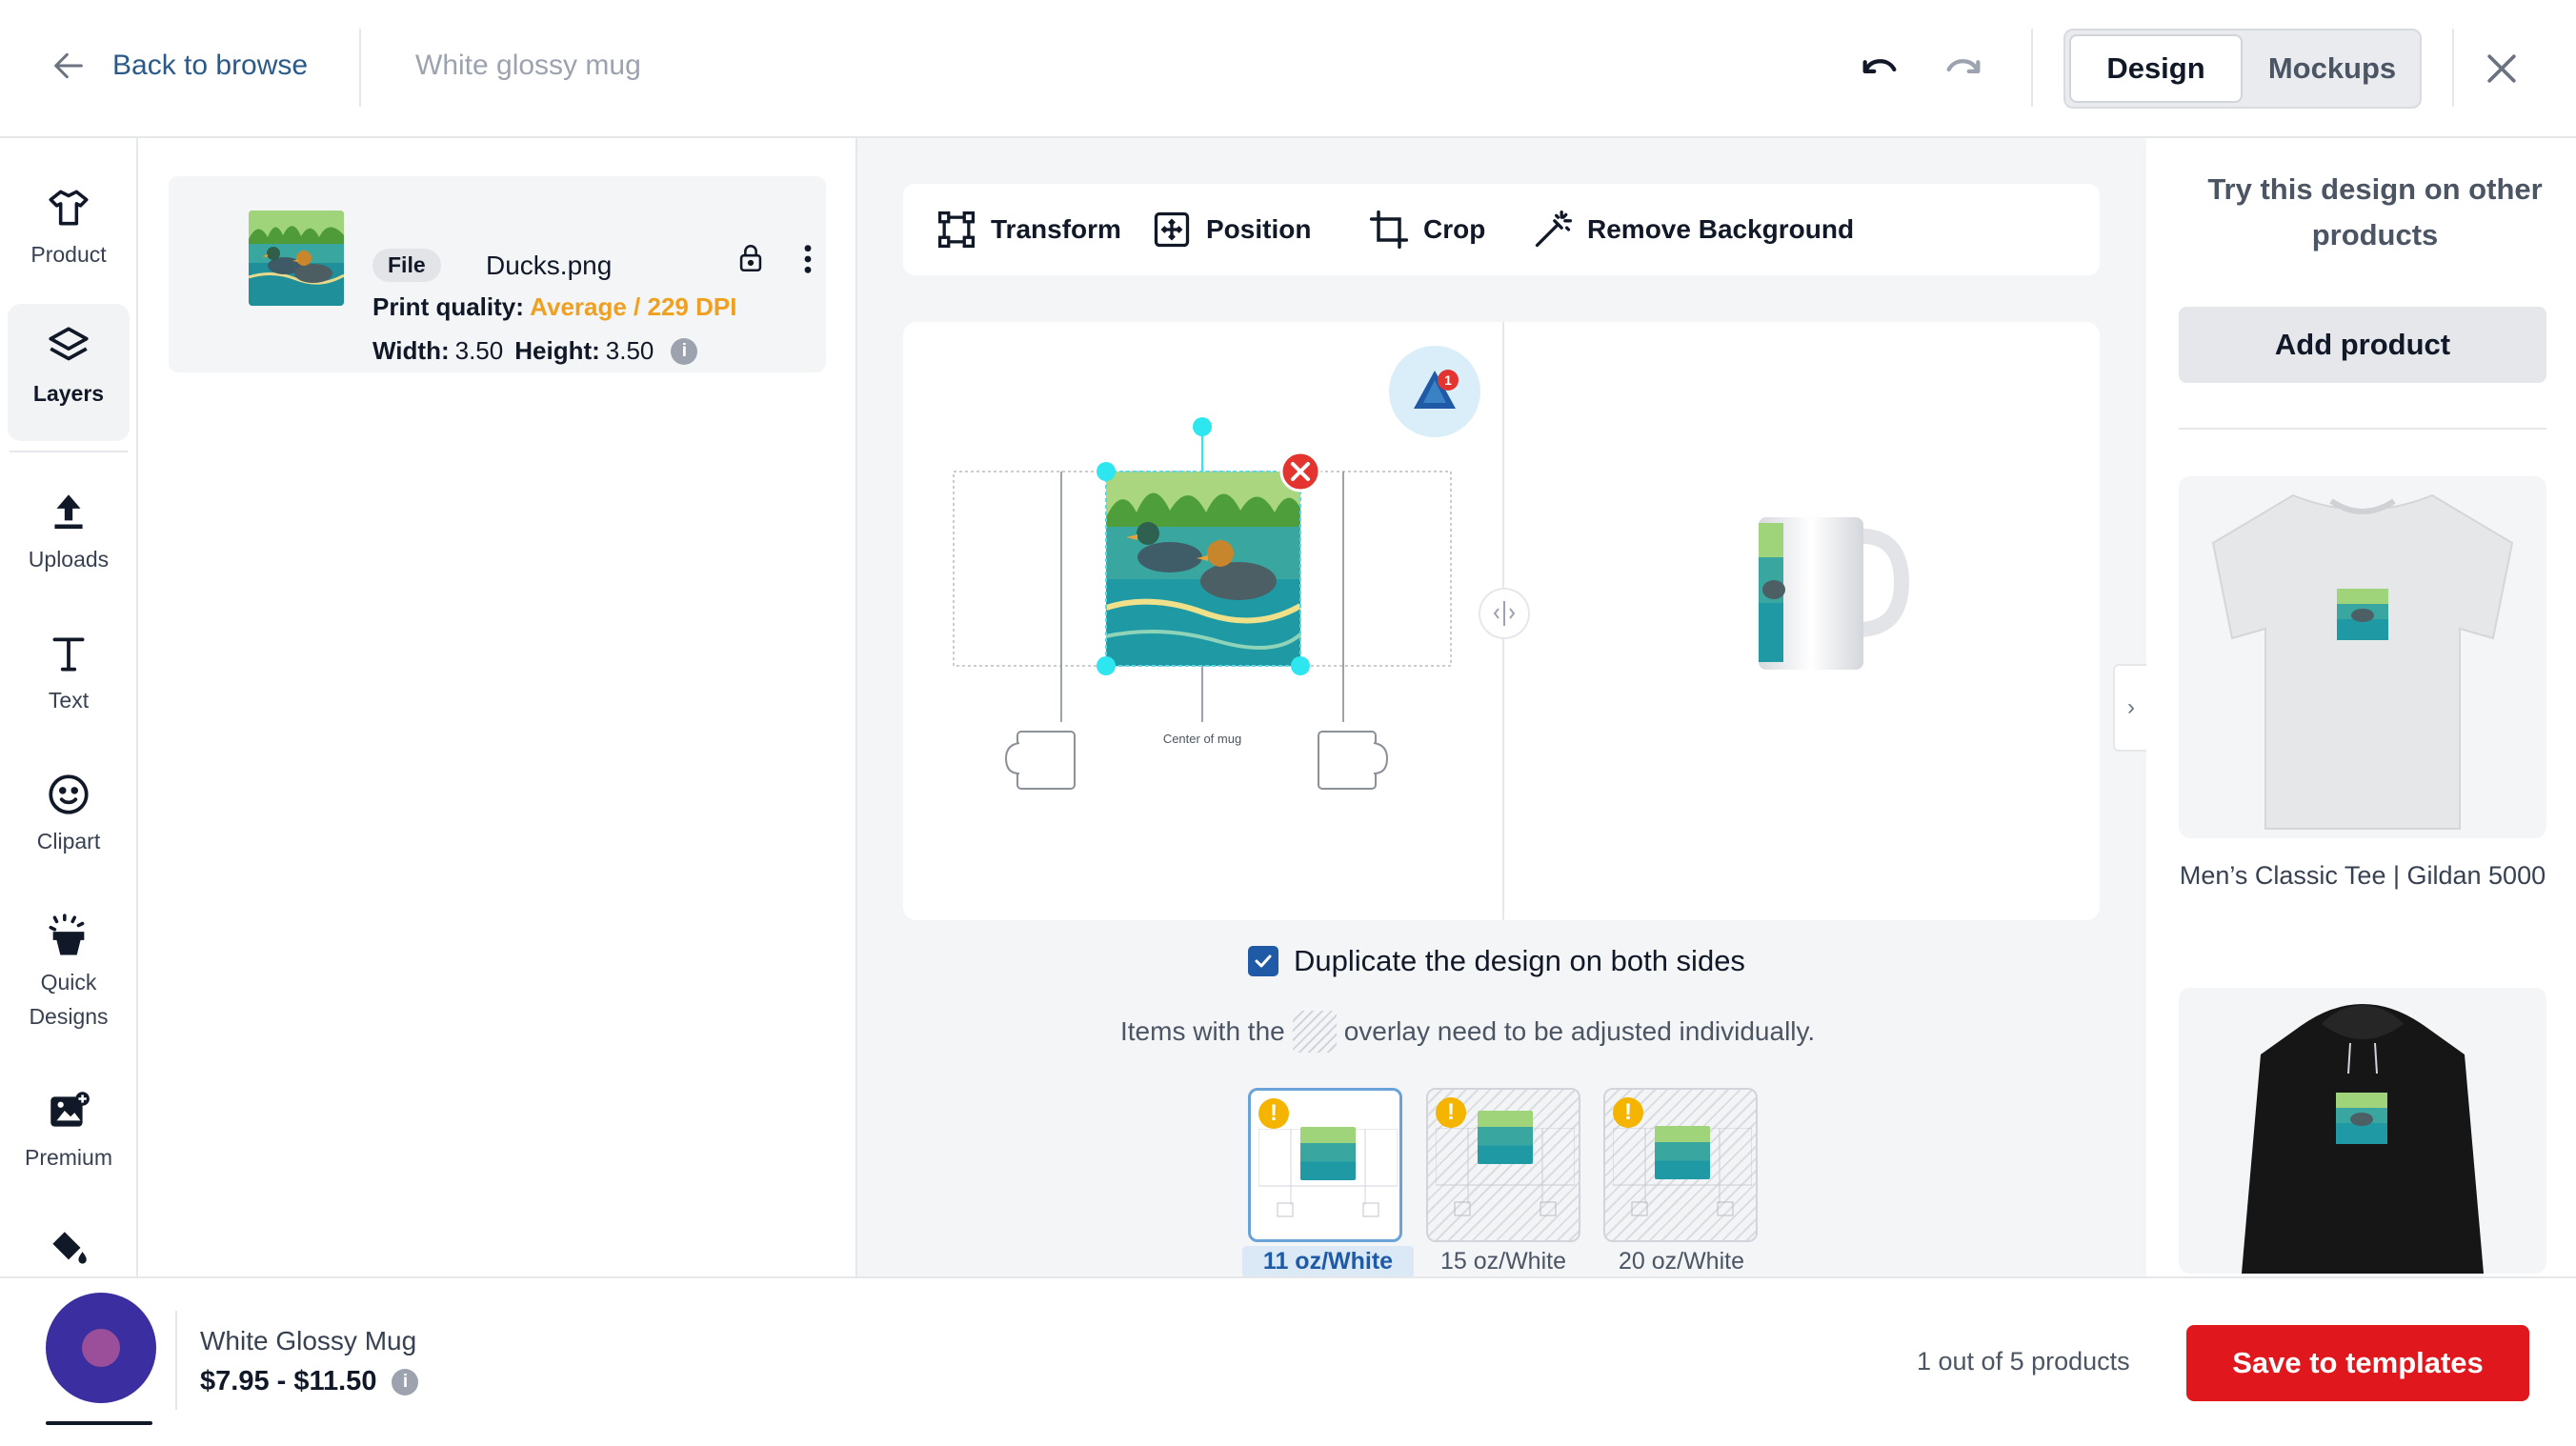 The height and width of the screenshot is (1446, 2576). I want to click on variant-label: 15 oz/White, so click(1503, 1261).